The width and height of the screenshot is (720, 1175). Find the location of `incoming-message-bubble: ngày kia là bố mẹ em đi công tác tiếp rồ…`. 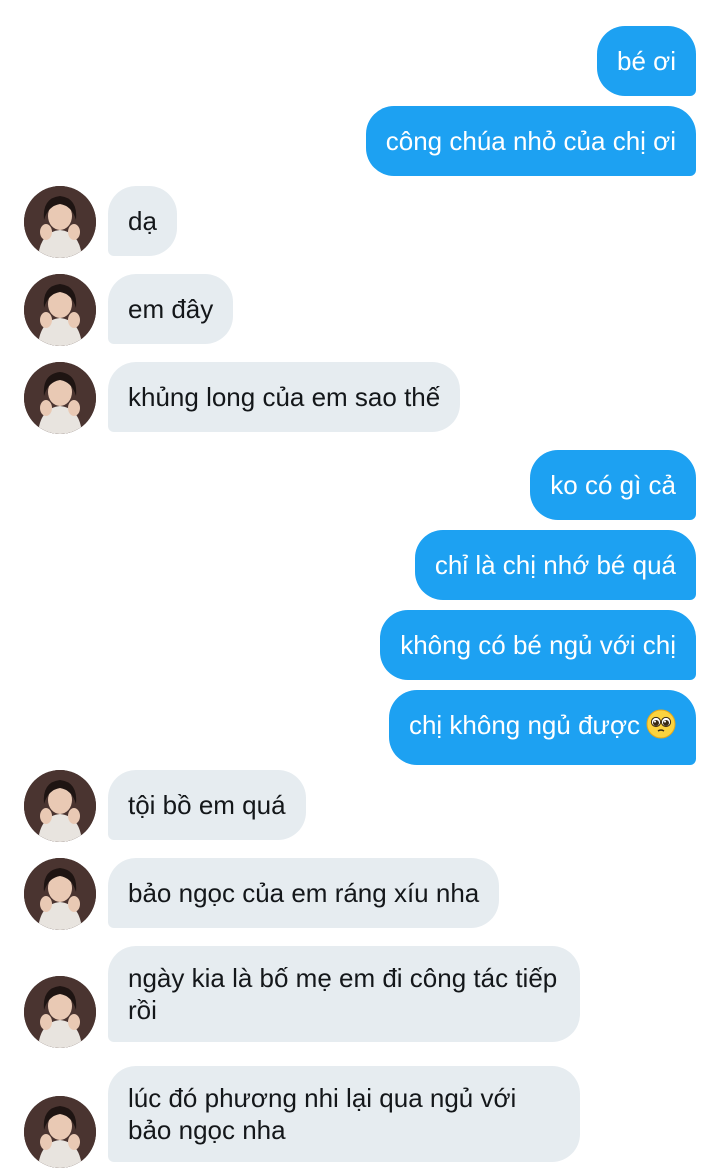

incoming-message-bubble: ngày kia là bố mẹ em đi công tác tiếp rồ… is located at coordinates (344, 994).